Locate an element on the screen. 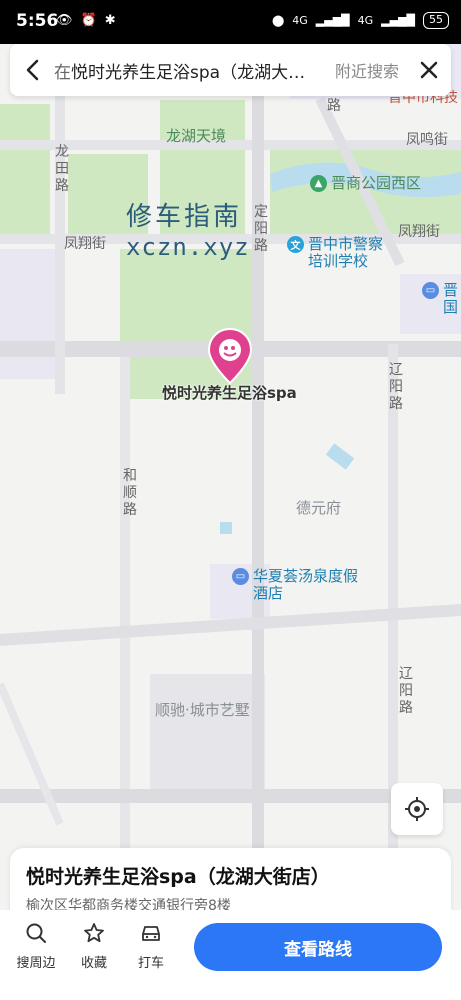 The width and height of the screenshot is (461, 1000). map-label-deyuanfu: 德元府 is located at coordinates (318, 508).